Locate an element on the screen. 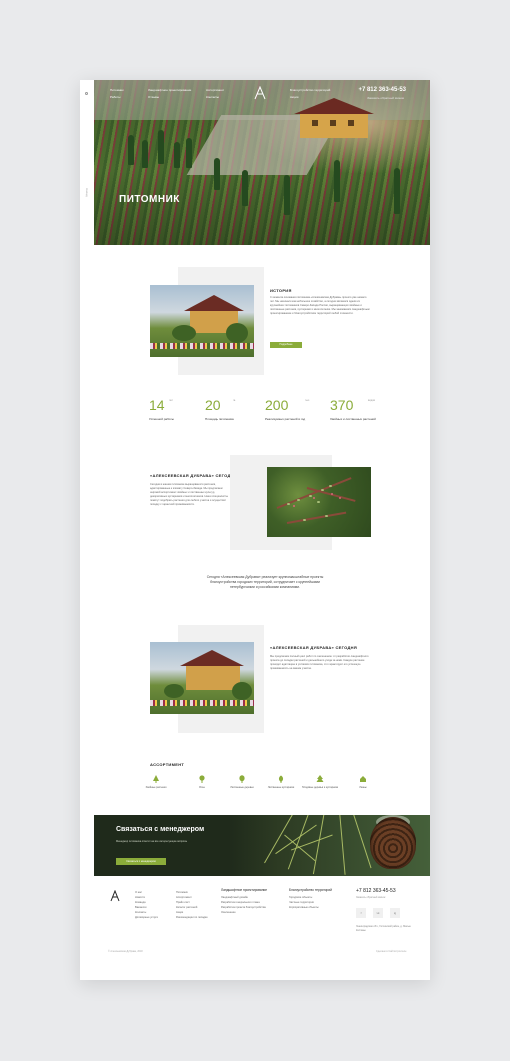 Image resolution: width=510 pixels, height=1061 pixels. stat-unit: видов is located at coordinates (371, 400).